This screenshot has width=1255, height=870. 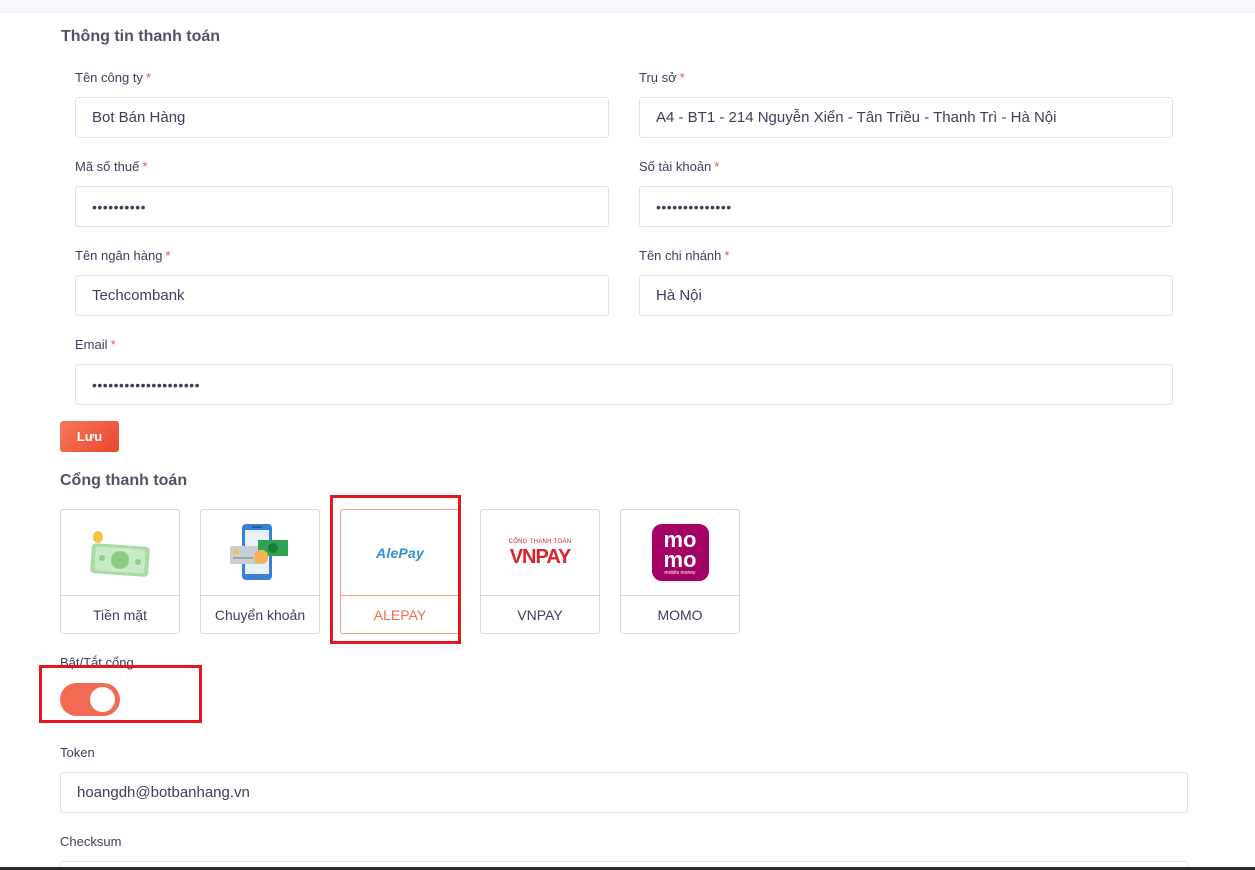 What do you see at coordinates (342, 206) in the screenshot?
I see `tax-code-input` at bounding box center [342, 206].